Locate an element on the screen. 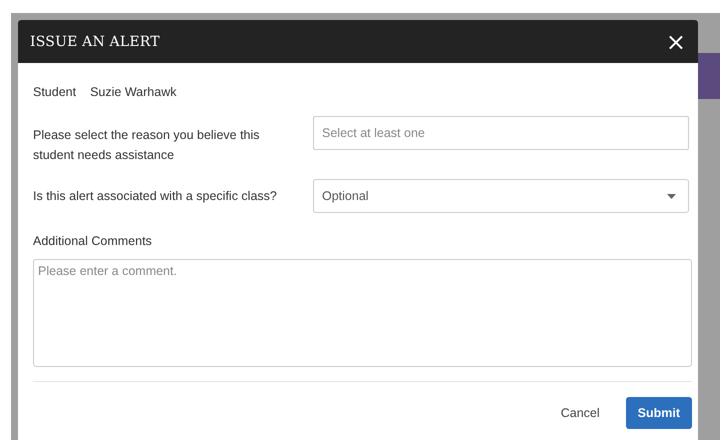  field-label: Is this alert associated with a specific class? is located at coordinates (155, 196).